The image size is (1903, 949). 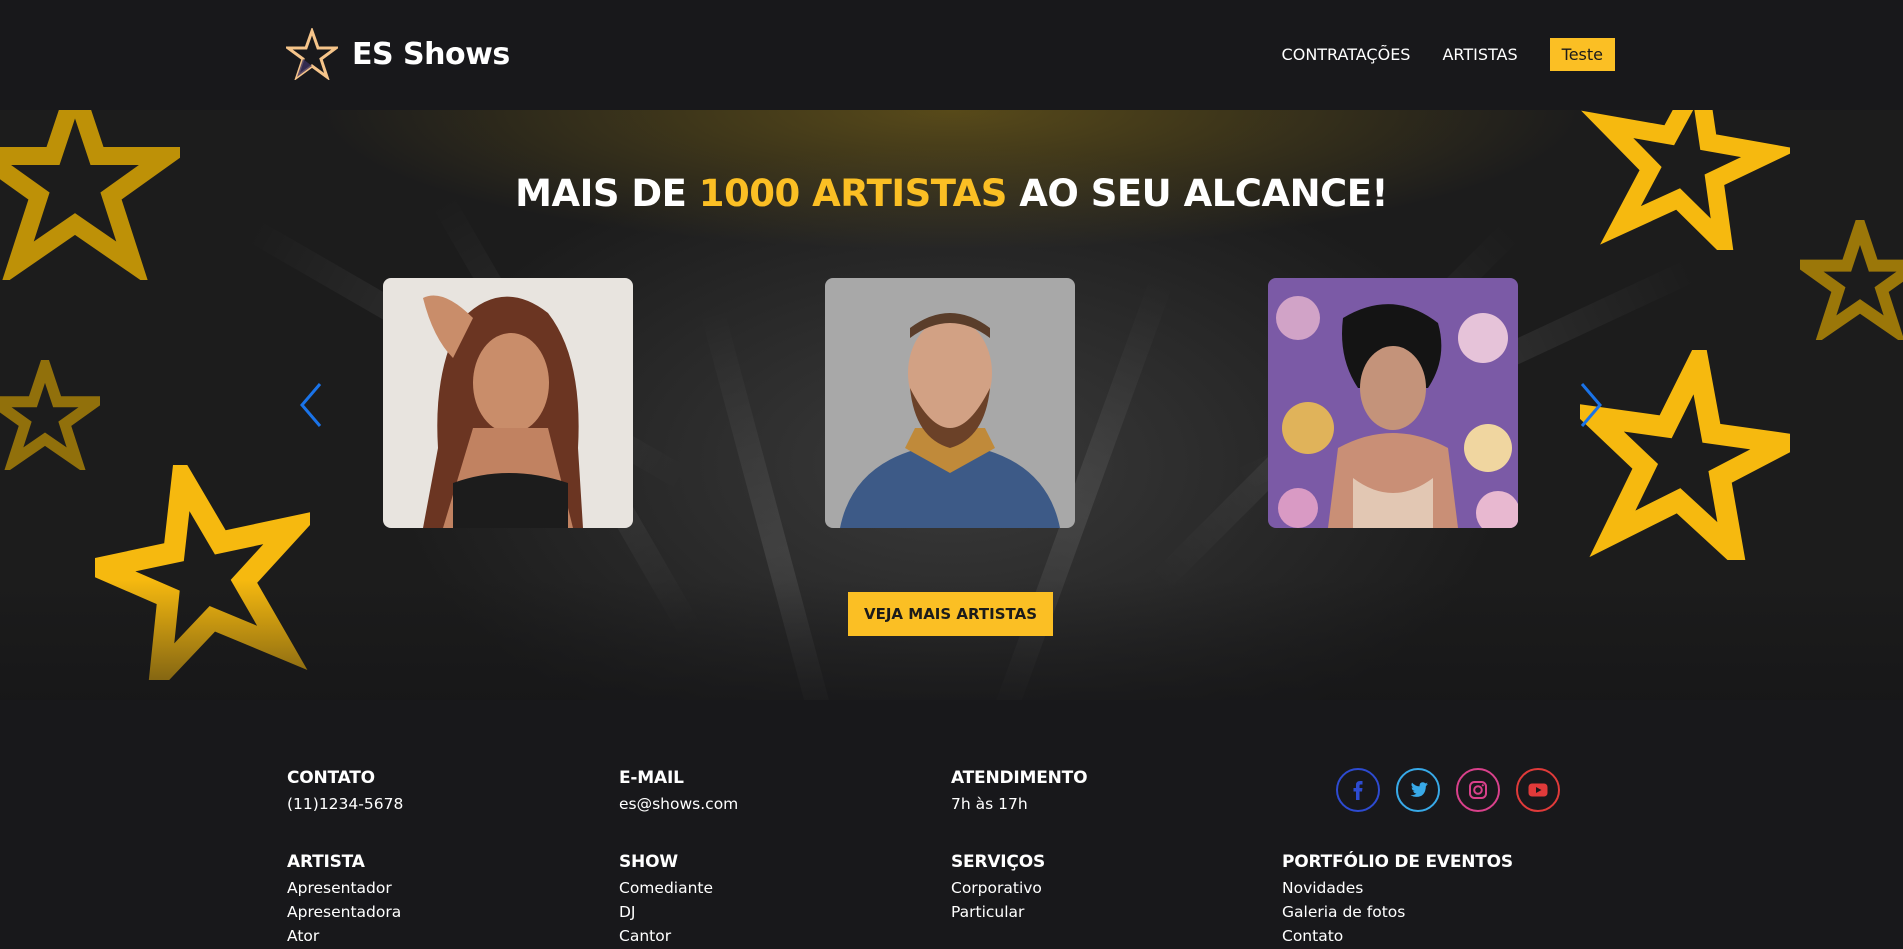 What do you see at coordinates (1418, 790) in the screenshot?
I see `twitter-icon` at bounding box center [1418, 790].